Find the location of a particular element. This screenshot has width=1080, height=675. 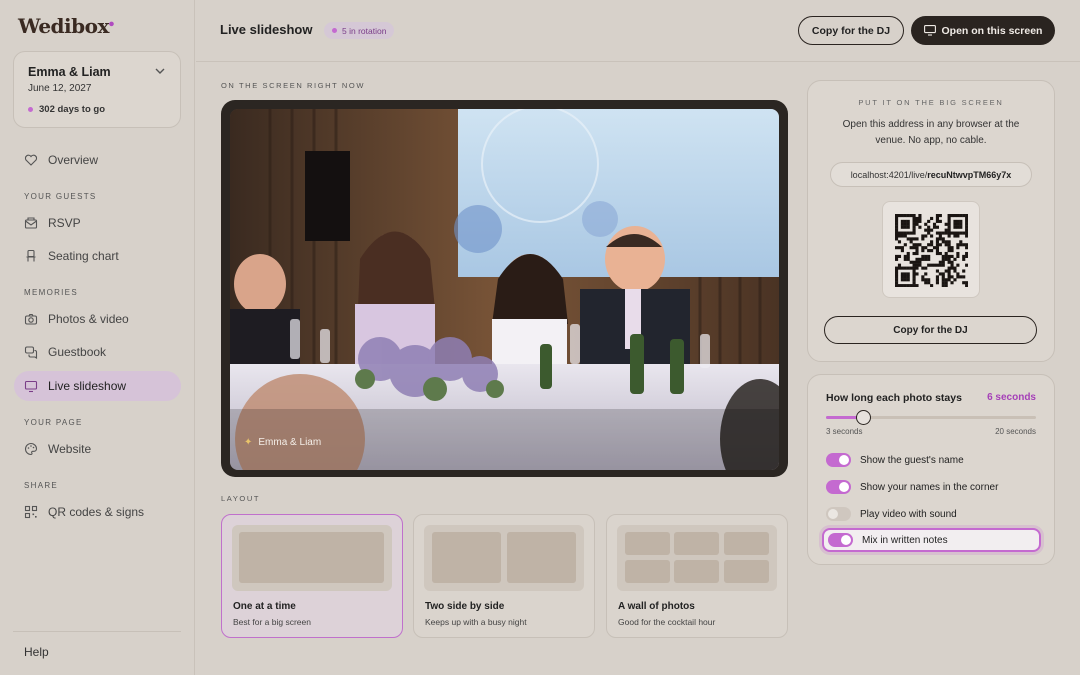

sidebar-item-website: Website is located at coordinates (97, 449).